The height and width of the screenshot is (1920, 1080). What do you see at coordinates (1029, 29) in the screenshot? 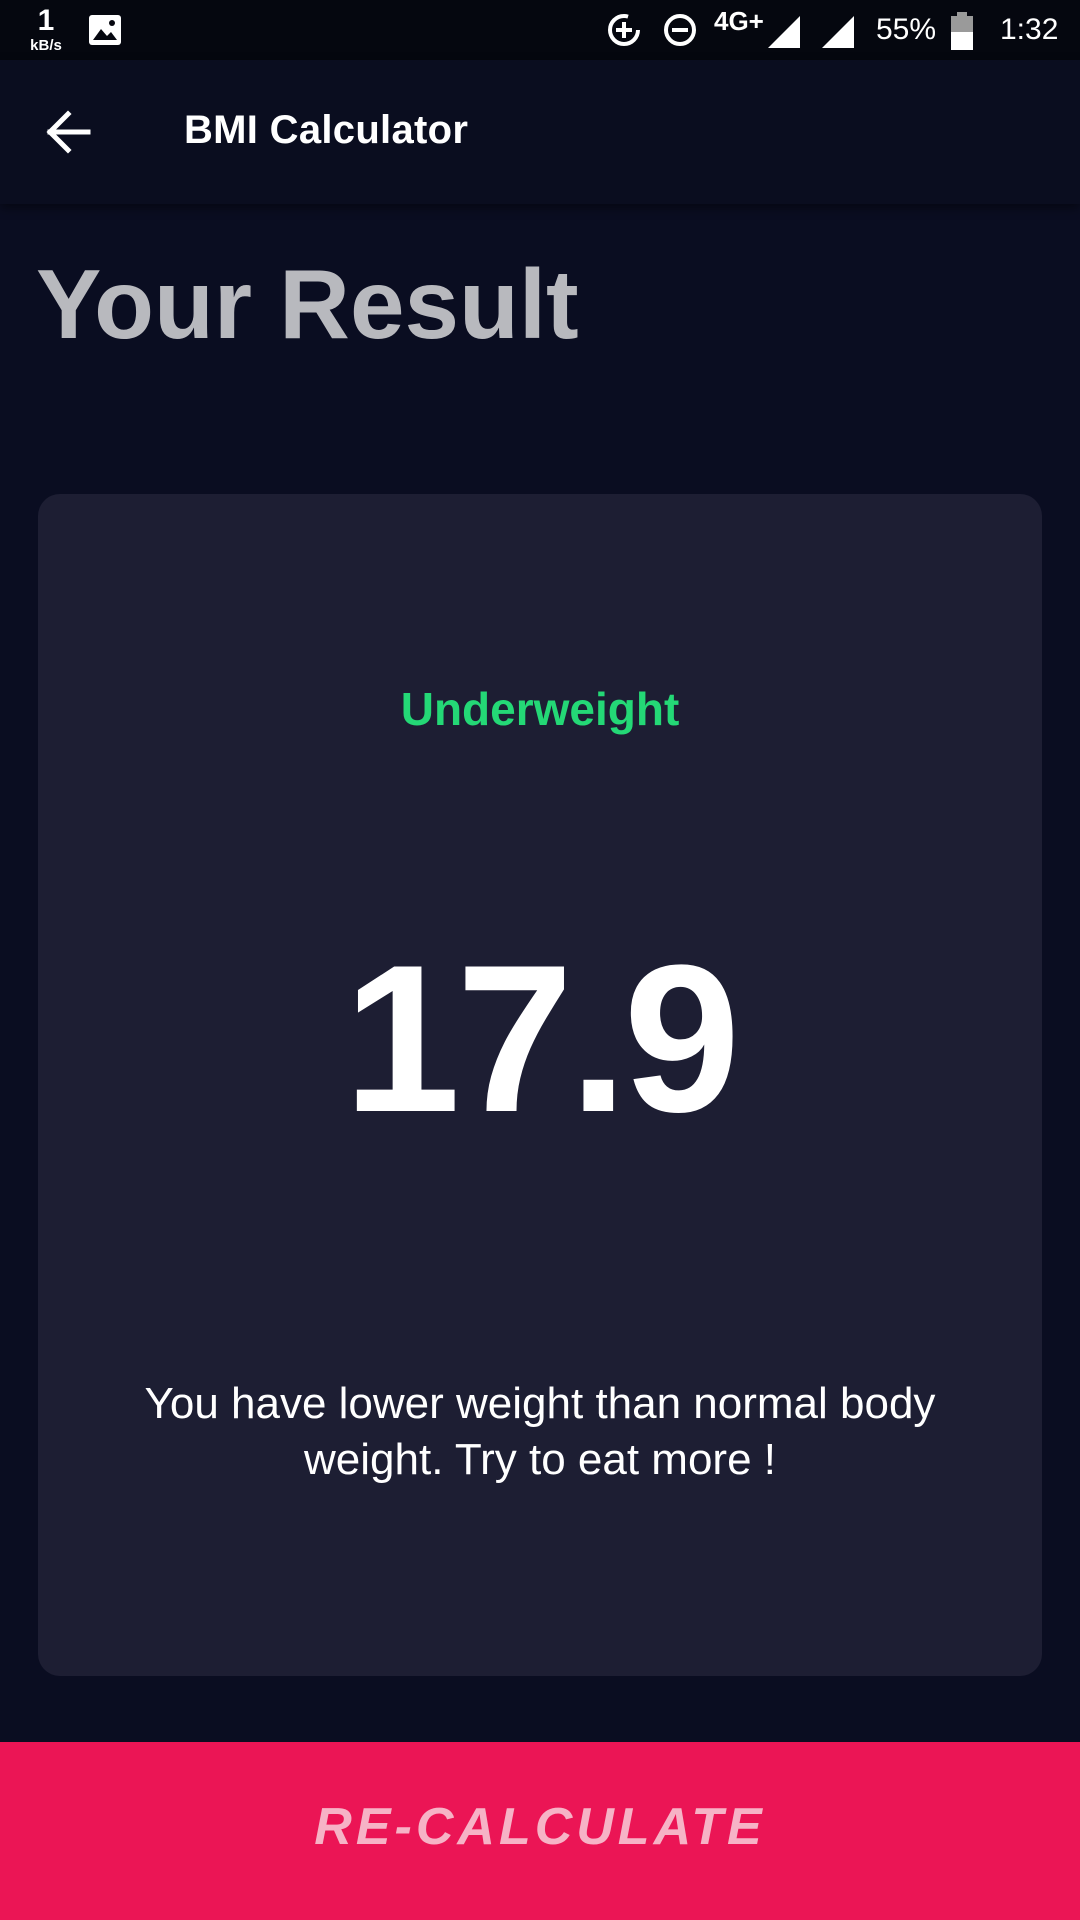
I see `clock-time: 1:32` at bounding box center [1029, 29].